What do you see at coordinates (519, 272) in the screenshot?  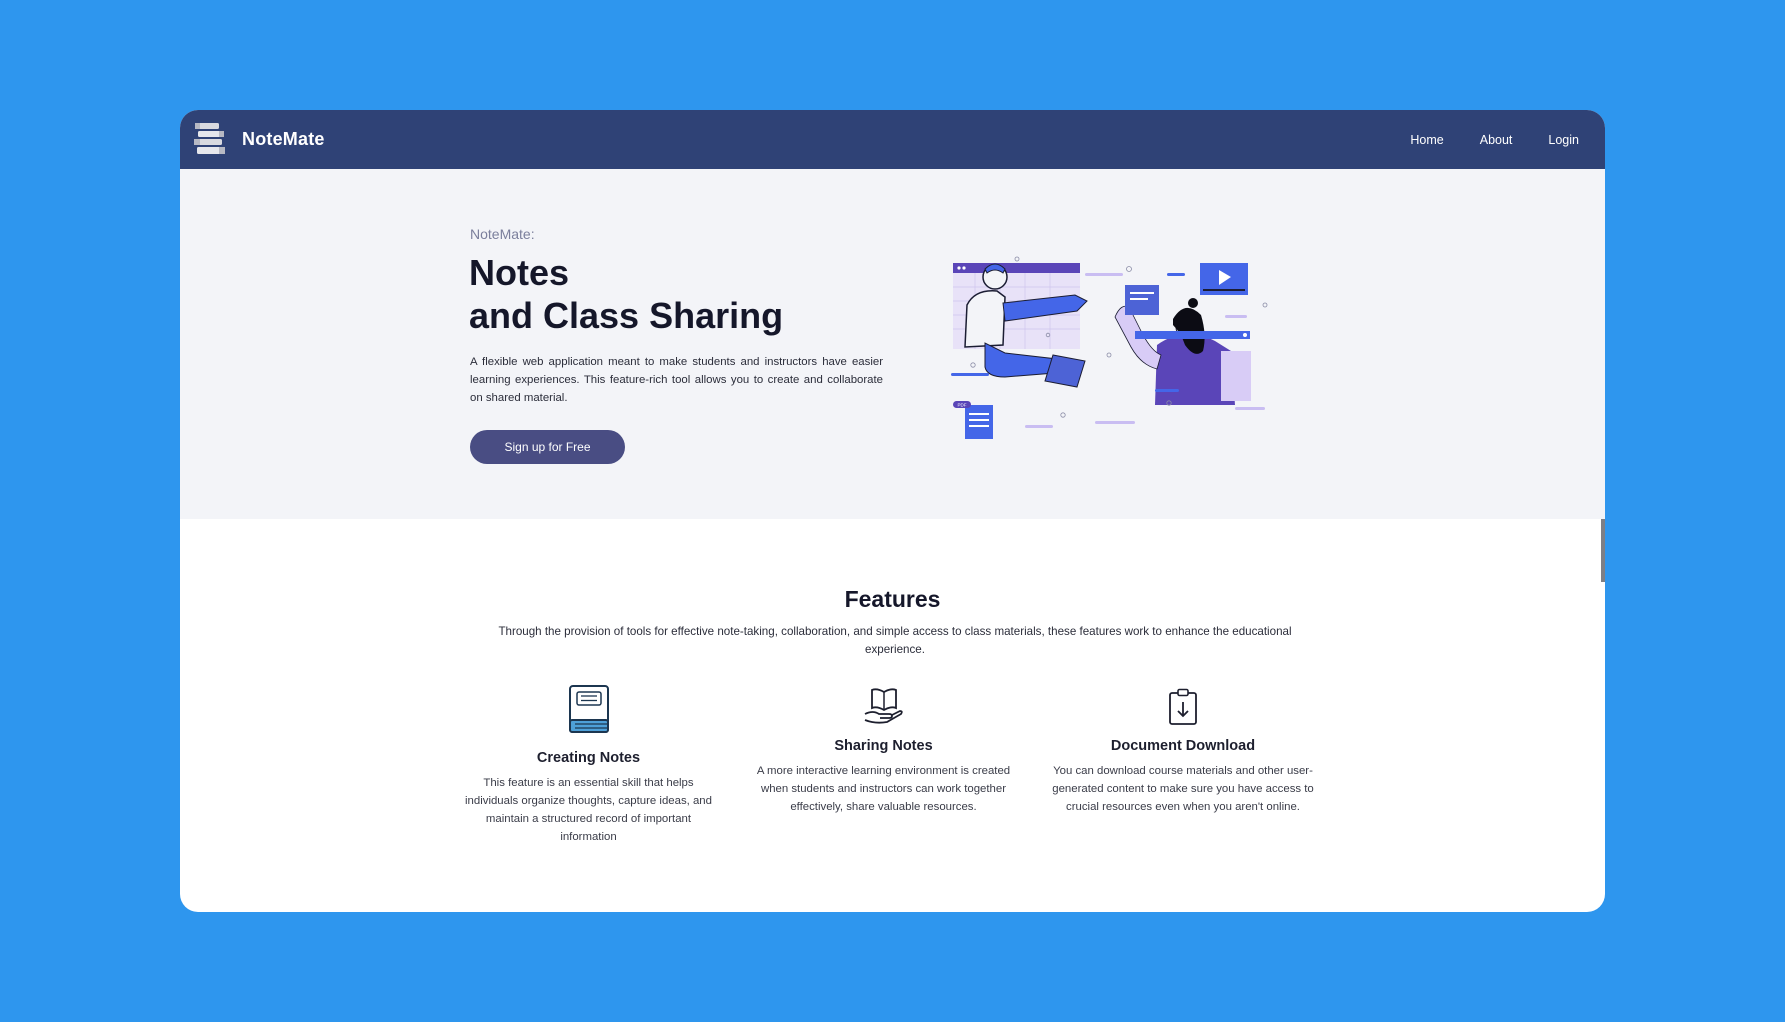 I see `hero-title-line1: Notes` at bounding box center [519, 272].